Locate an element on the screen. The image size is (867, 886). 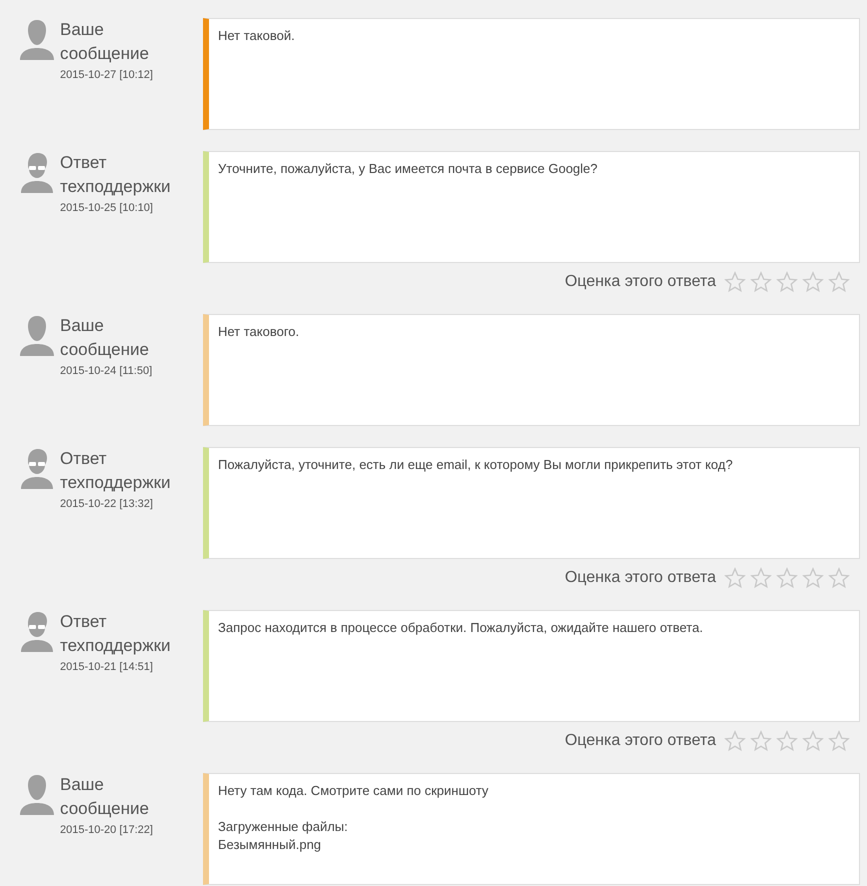
message-text: Нет таковой. is located at coordinates (257, 36).